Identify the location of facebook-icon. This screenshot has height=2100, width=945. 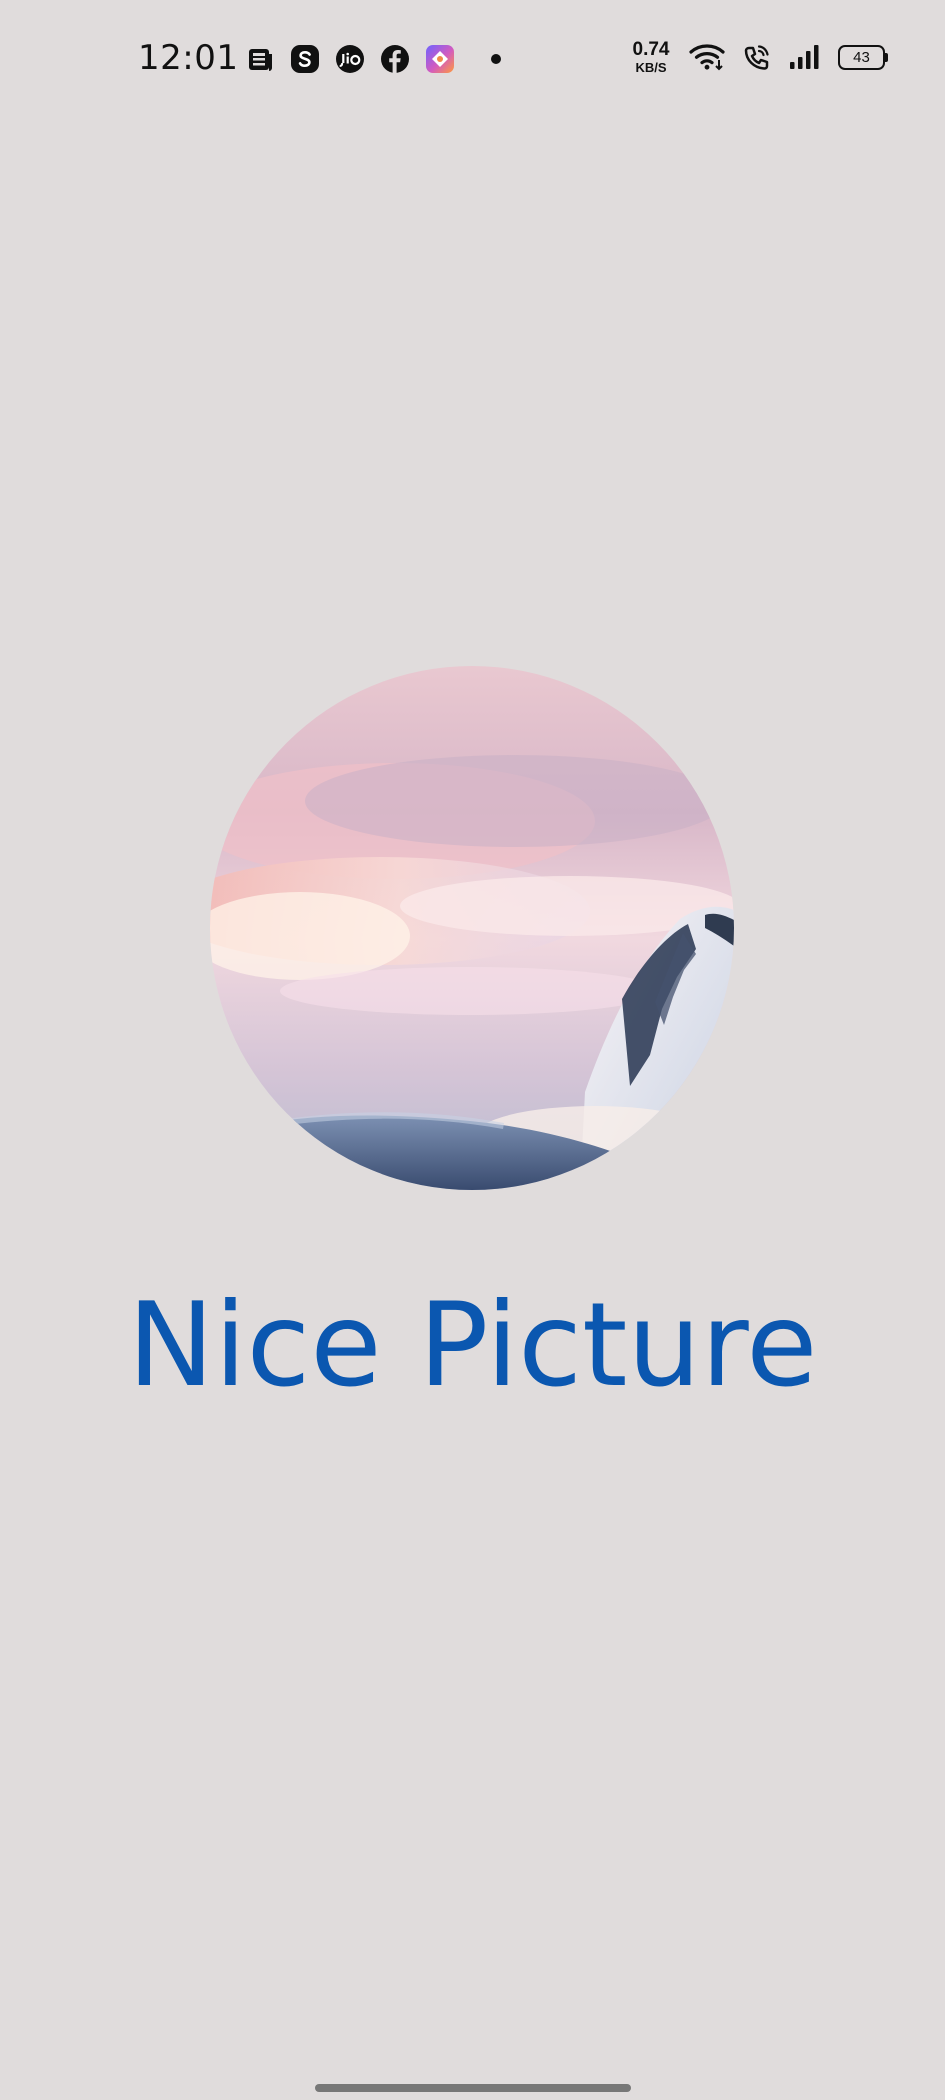
(394, 58).